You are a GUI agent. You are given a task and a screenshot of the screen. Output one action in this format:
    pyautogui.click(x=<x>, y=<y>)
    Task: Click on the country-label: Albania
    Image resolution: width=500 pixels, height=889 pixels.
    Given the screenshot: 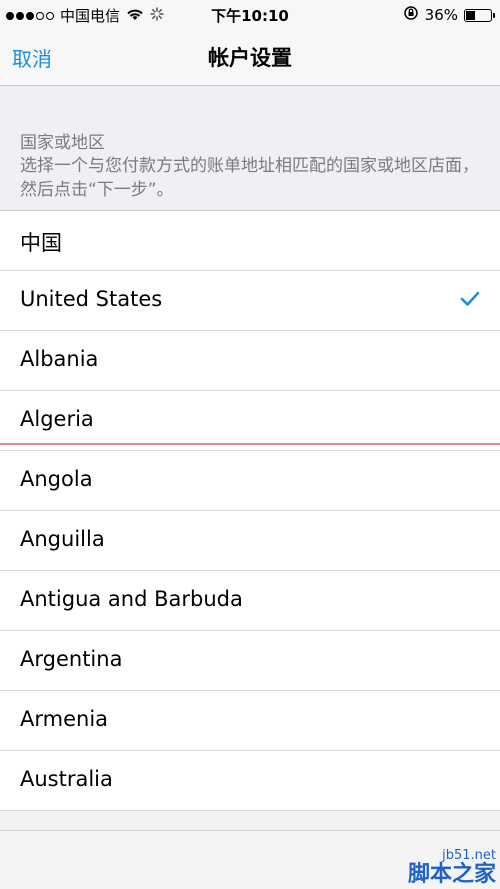 What is the action you would take?
    pyautogui.click(x=59, y=359)
    